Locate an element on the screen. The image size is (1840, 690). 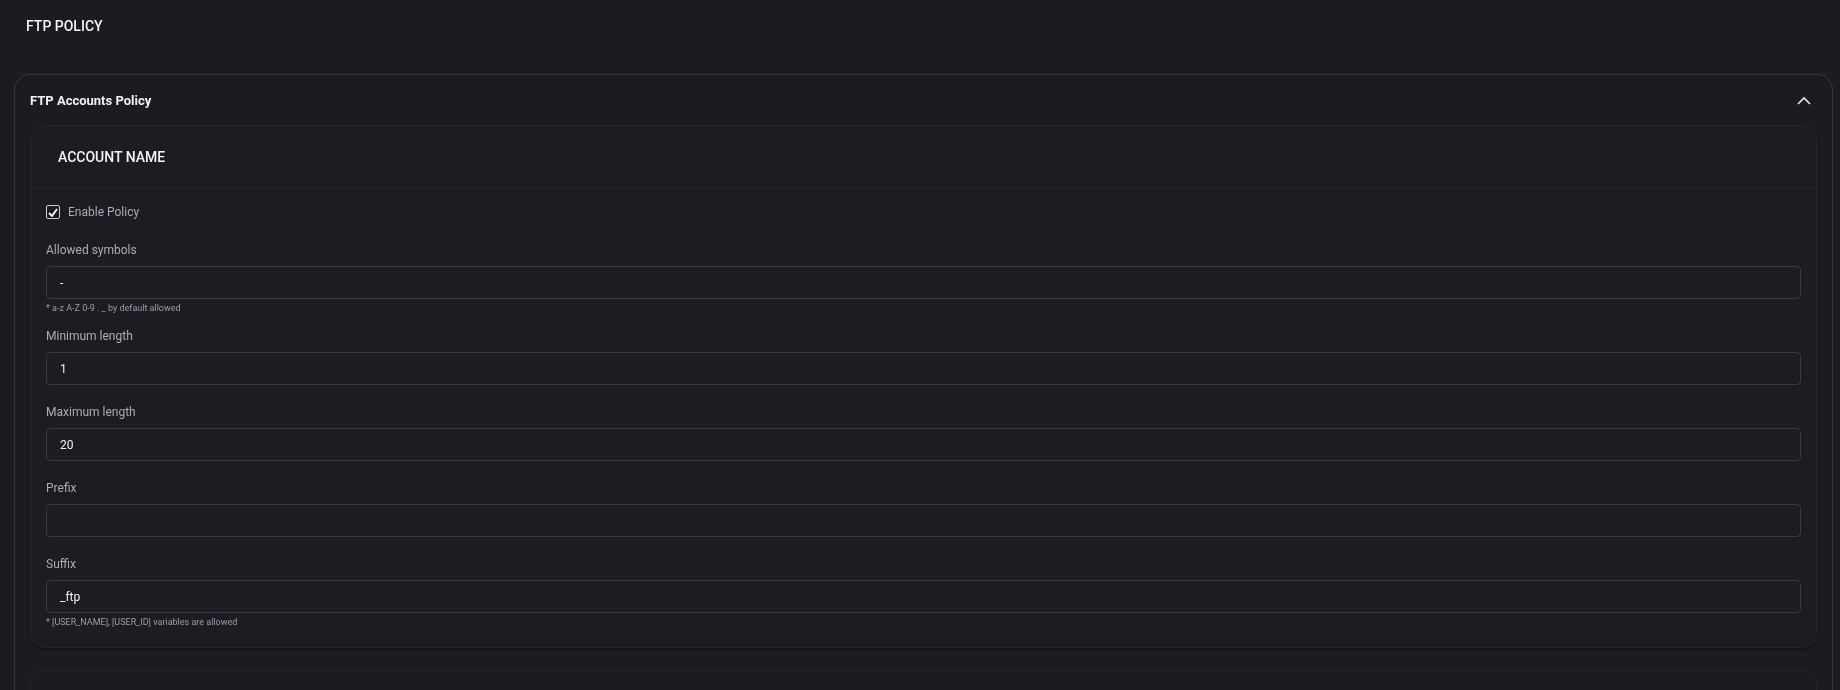
input-field is located at coordinates (923, 520).